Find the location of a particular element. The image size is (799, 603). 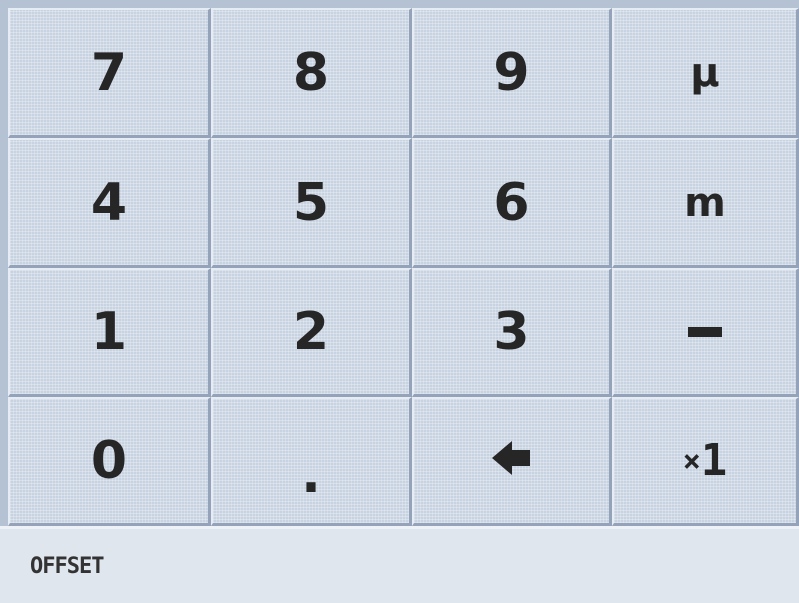

key-2: 2 is located at coordinates (311, 332).